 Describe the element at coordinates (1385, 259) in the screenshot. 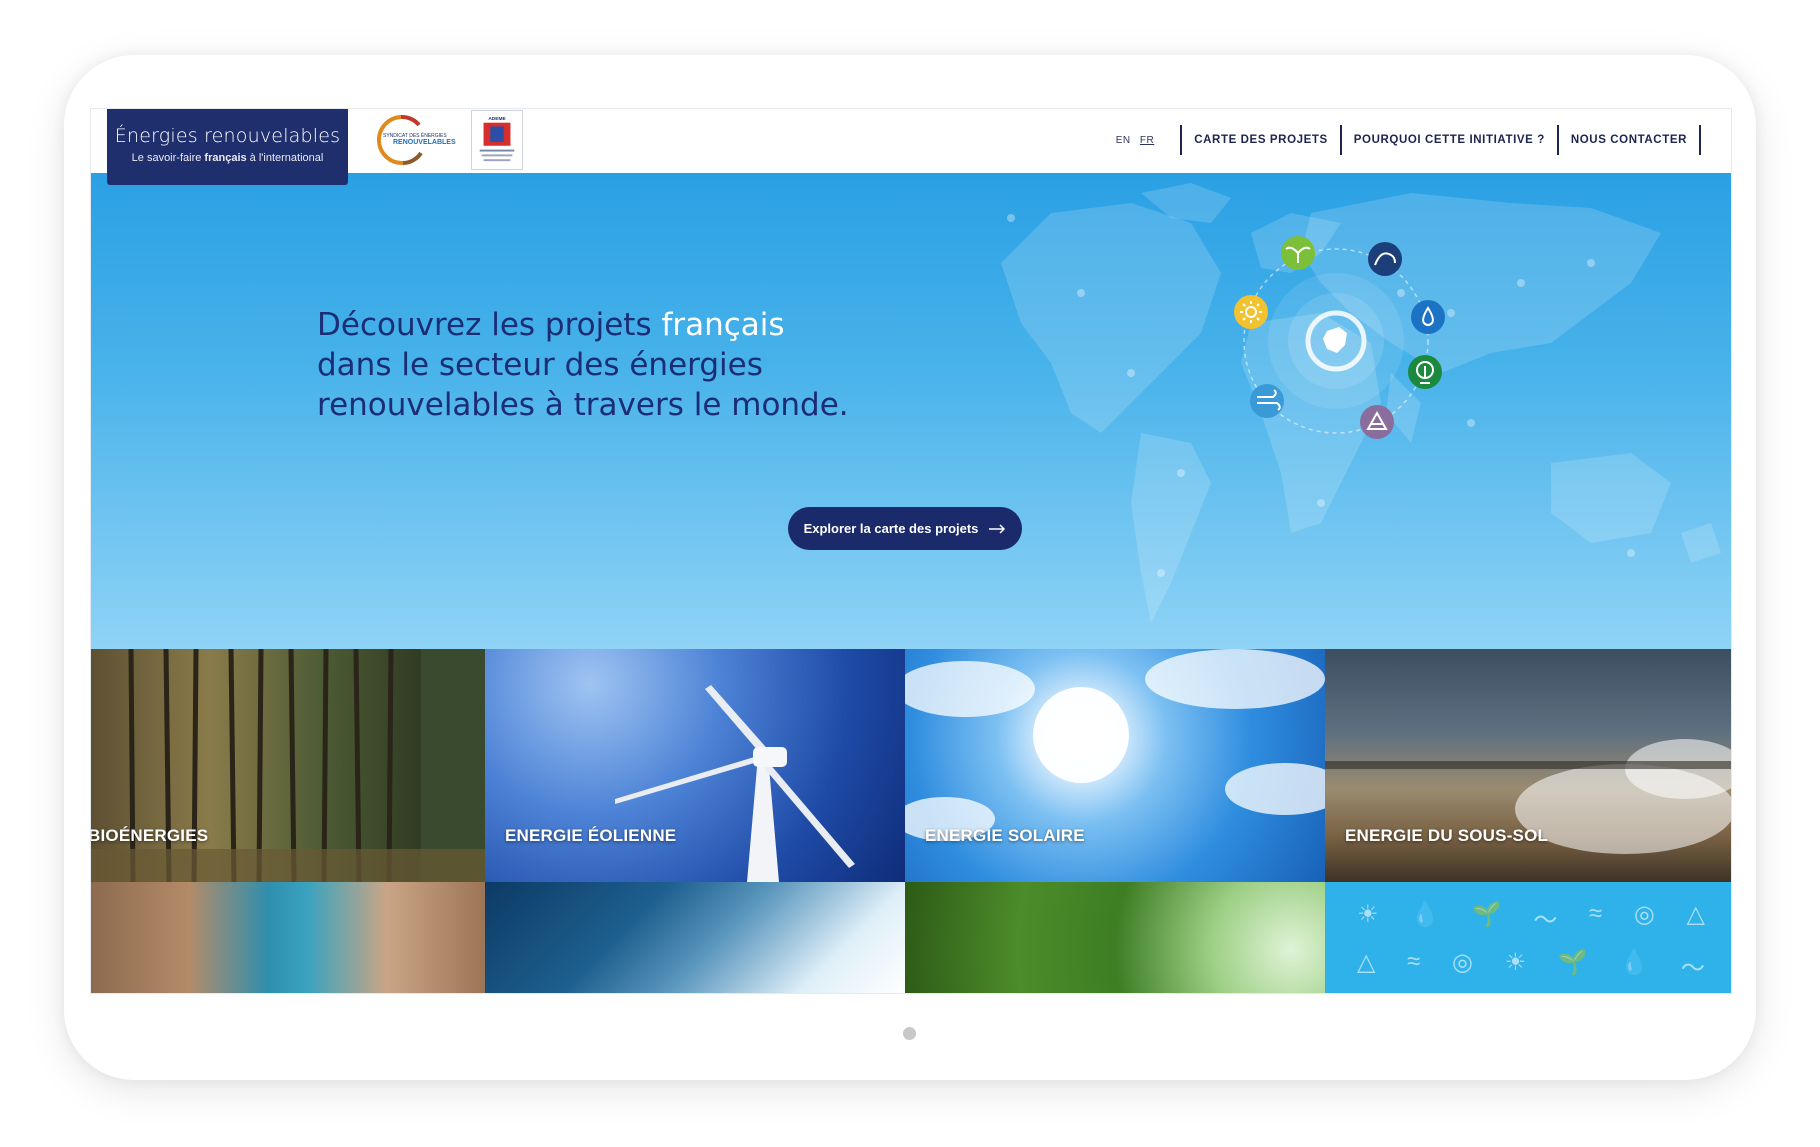

I see `wave-icon` at that location.